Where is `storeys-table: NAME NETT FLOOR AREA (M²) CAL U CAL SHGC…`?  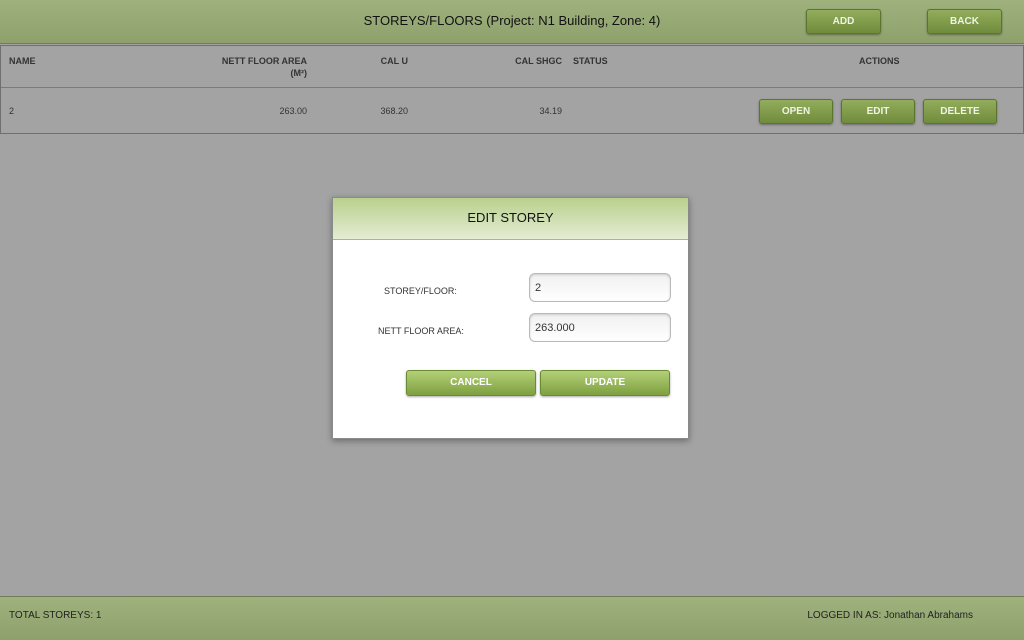 storeys-table: NAME NETT FLOOR AREA (M²) CAL U CAL SHGC… is located at coordinates (512, 89).